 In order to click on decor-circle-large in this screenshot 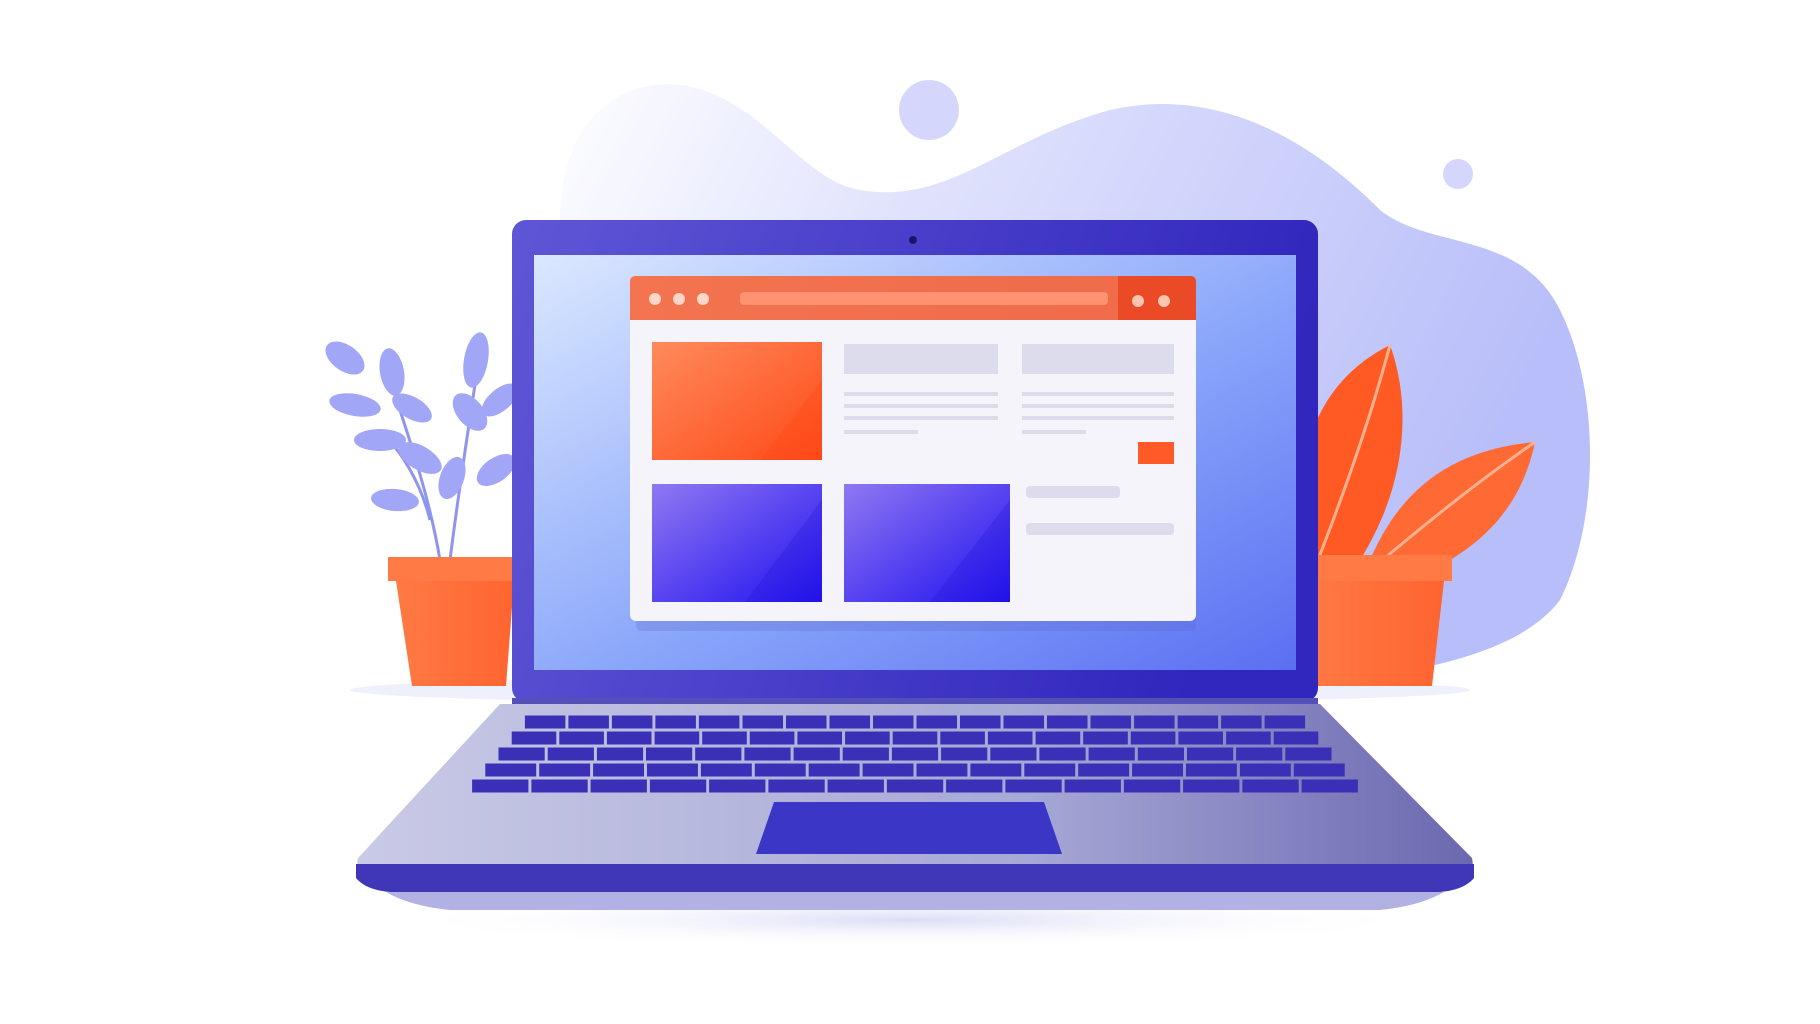, I will do `click(929, 110)`.